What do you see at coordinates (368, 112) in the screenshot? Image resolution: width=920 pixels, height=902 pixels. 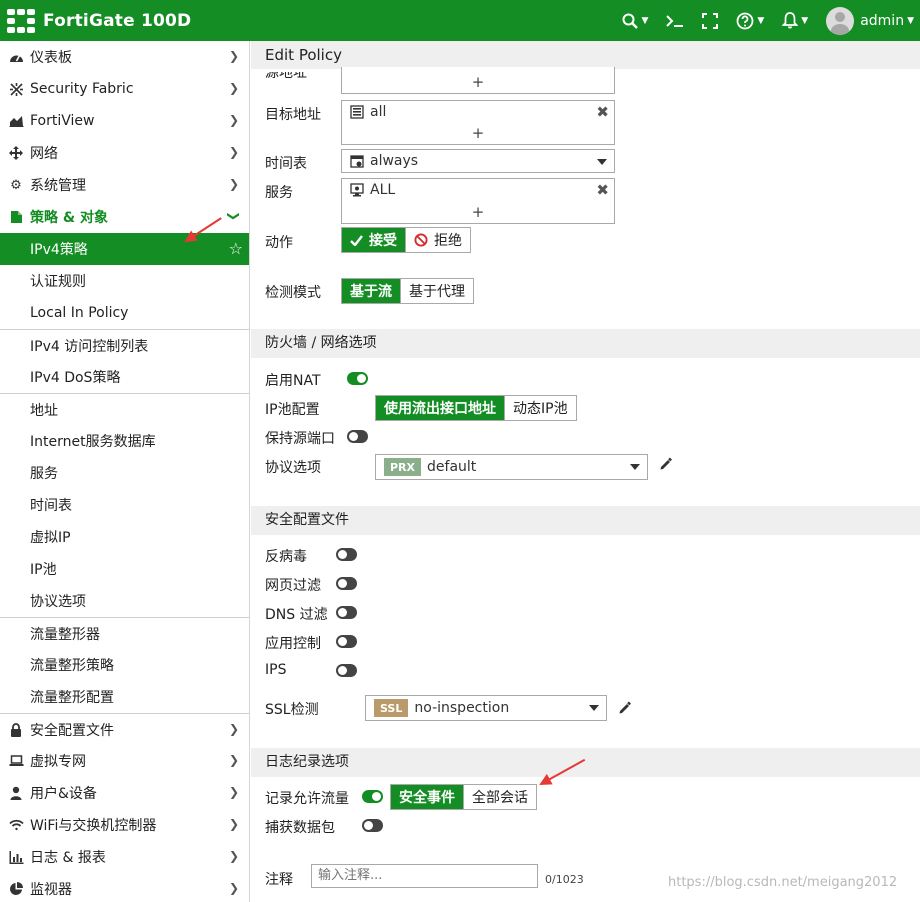 I see `destination-address-entry: all` at bounding box center [368, 112].